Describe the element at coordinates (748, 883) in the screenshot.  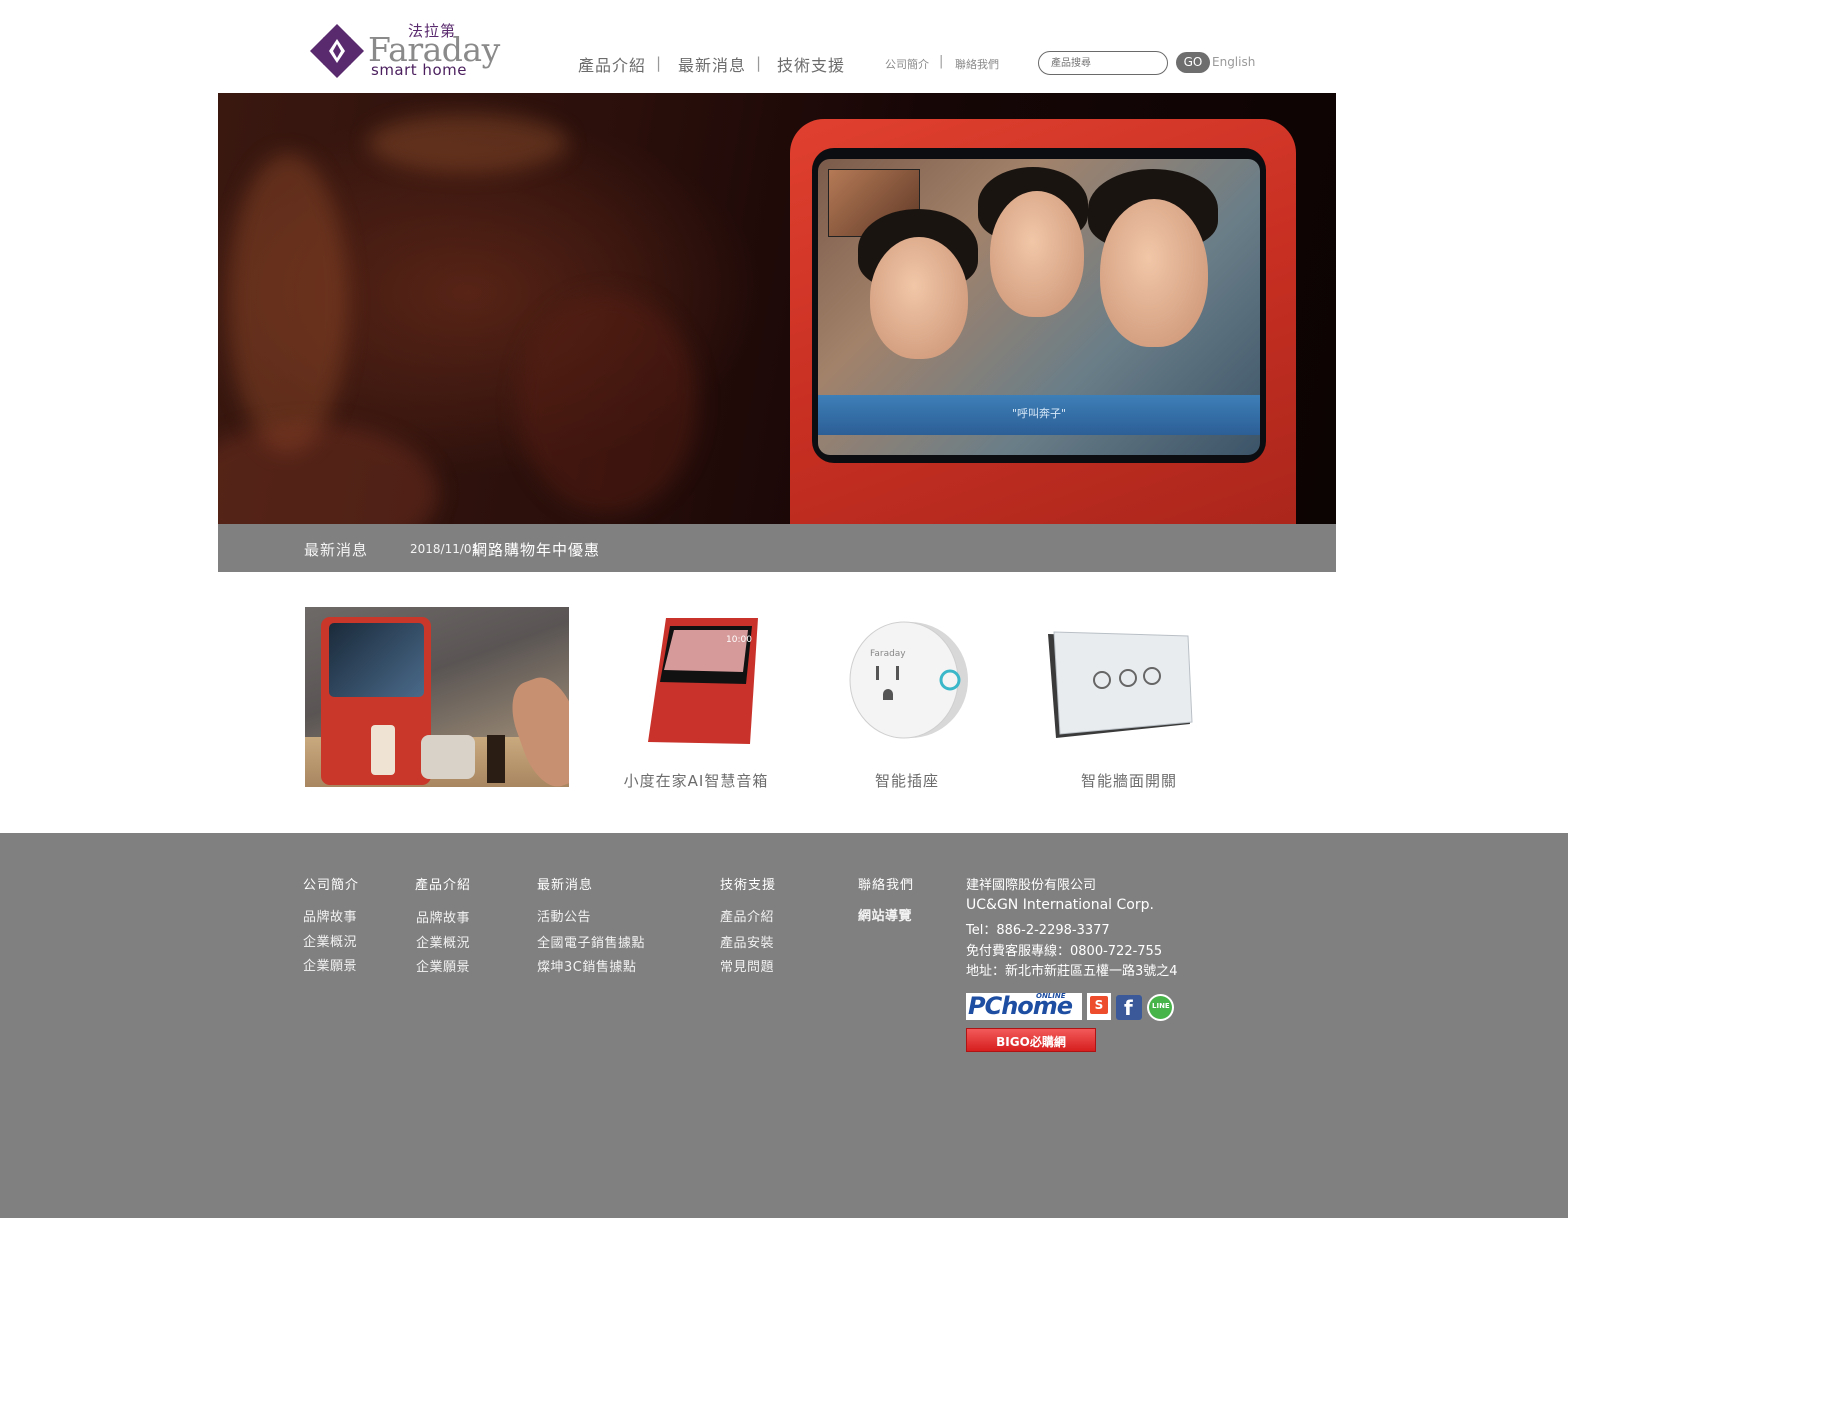
I see `footer-col-support: 技術支援` at that location.